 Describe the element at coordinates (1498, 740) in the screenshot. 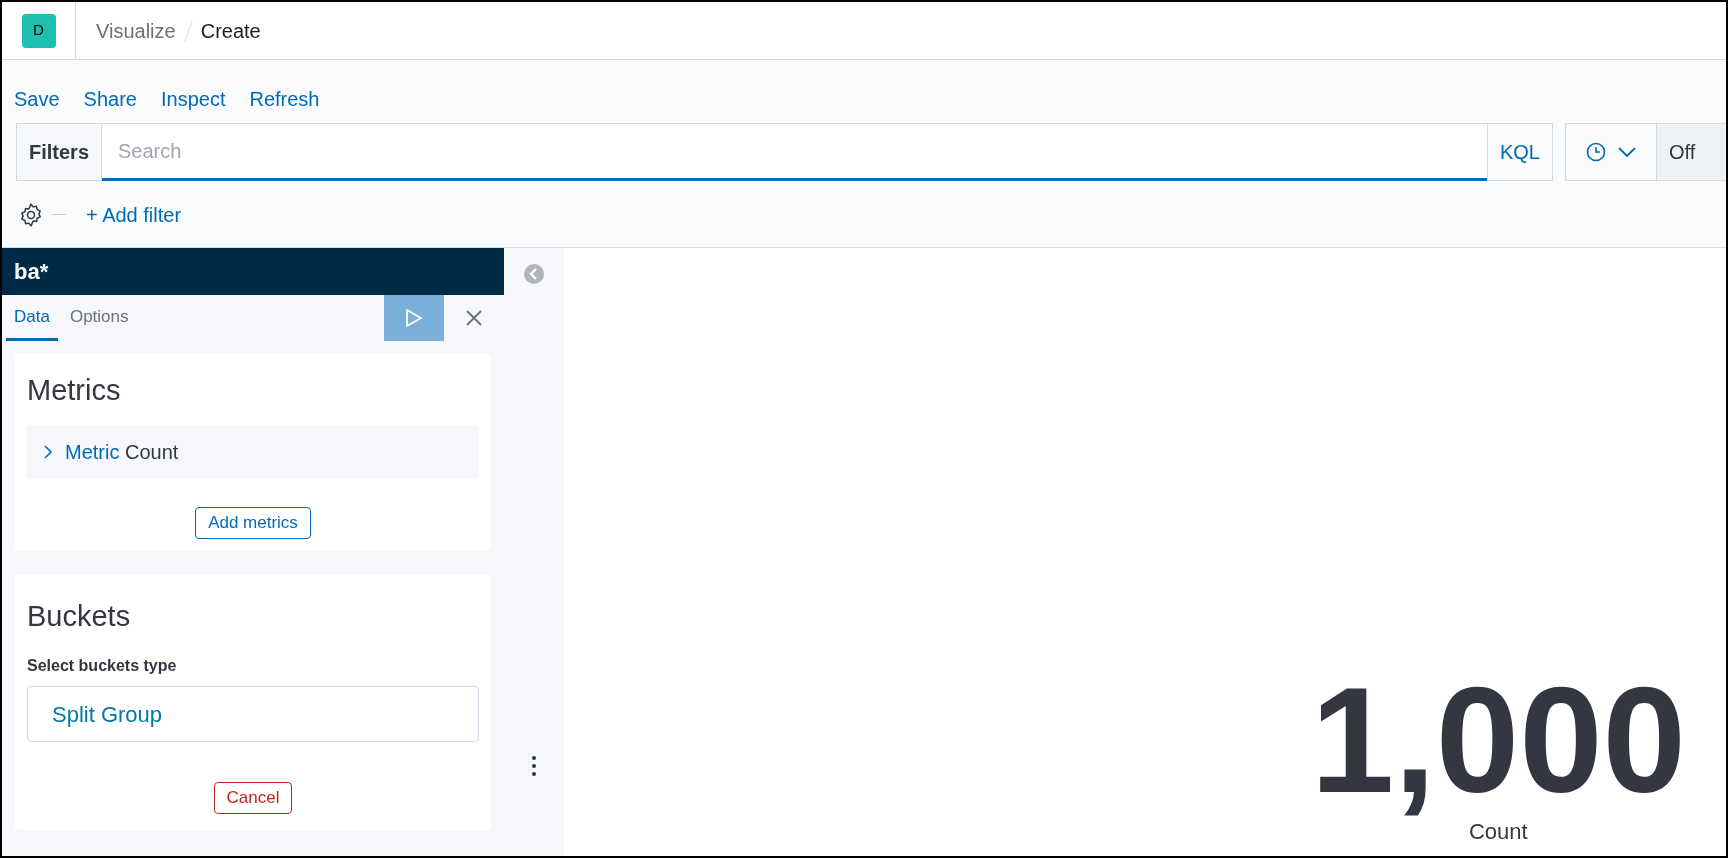

I see `metric-value: 1,000` at that location.